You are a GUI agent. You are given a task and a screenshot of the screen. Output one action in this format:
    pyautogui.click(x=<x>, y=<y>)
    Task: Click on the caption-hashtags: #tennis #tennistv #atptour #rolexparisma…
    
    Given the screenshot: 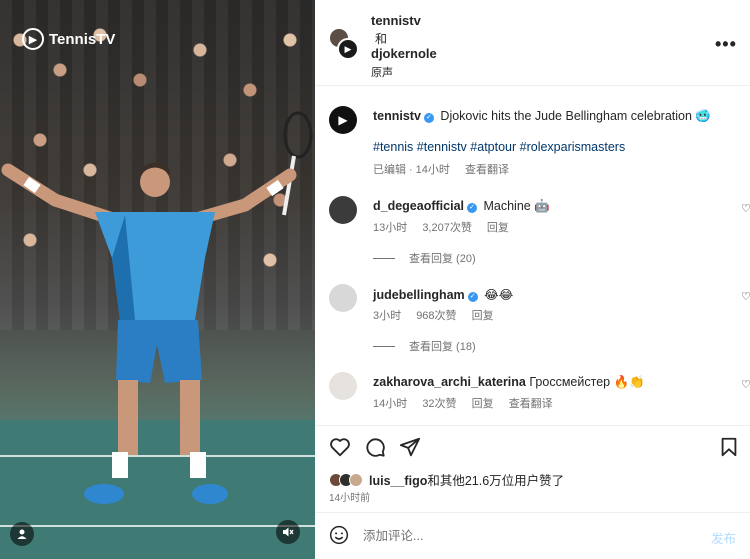 What is the action you would take?
    pyautogui.click(x=553, y=147)
    